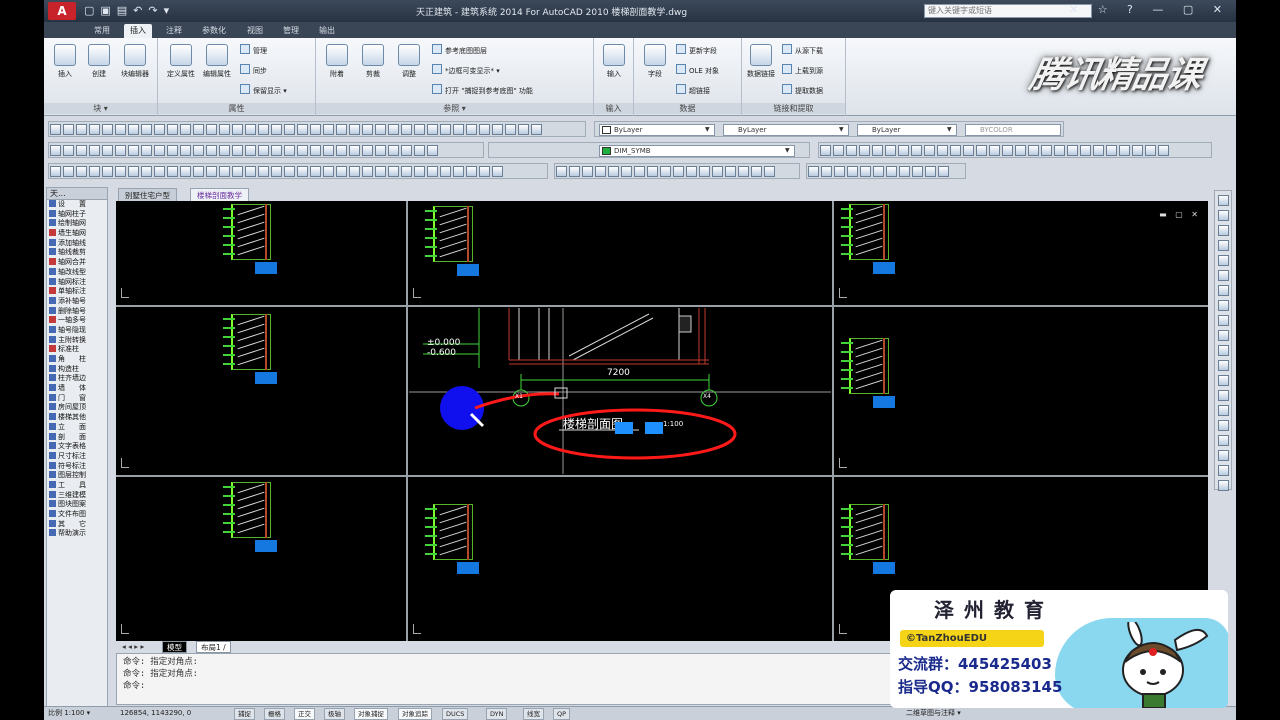  What do you see at coordinates (77, 360) in the screenshot?
I see `menu-item: 角 柱` at bounding box center [77, 360].